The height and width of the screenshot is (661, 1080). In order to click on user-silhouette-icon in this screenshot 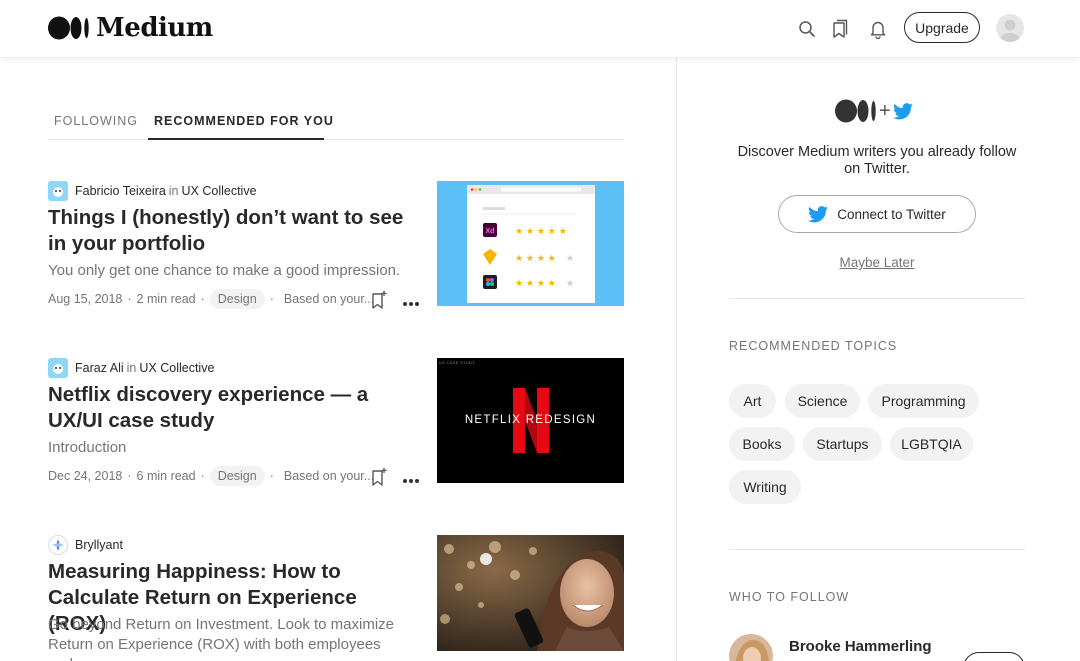, I will do `click(1010, 30)`.